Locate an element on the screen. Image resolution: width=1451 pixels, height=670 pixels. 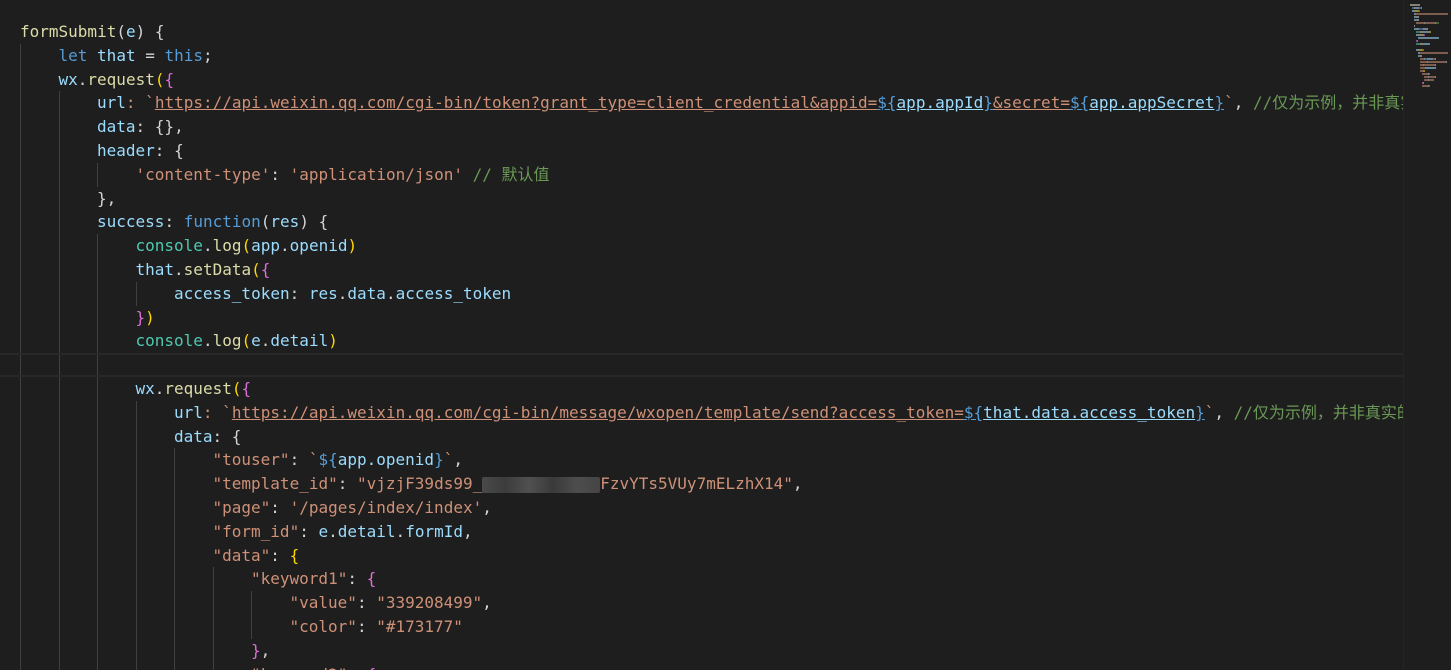
code-line: "keyword1": { is located at coordinates (701, 579).